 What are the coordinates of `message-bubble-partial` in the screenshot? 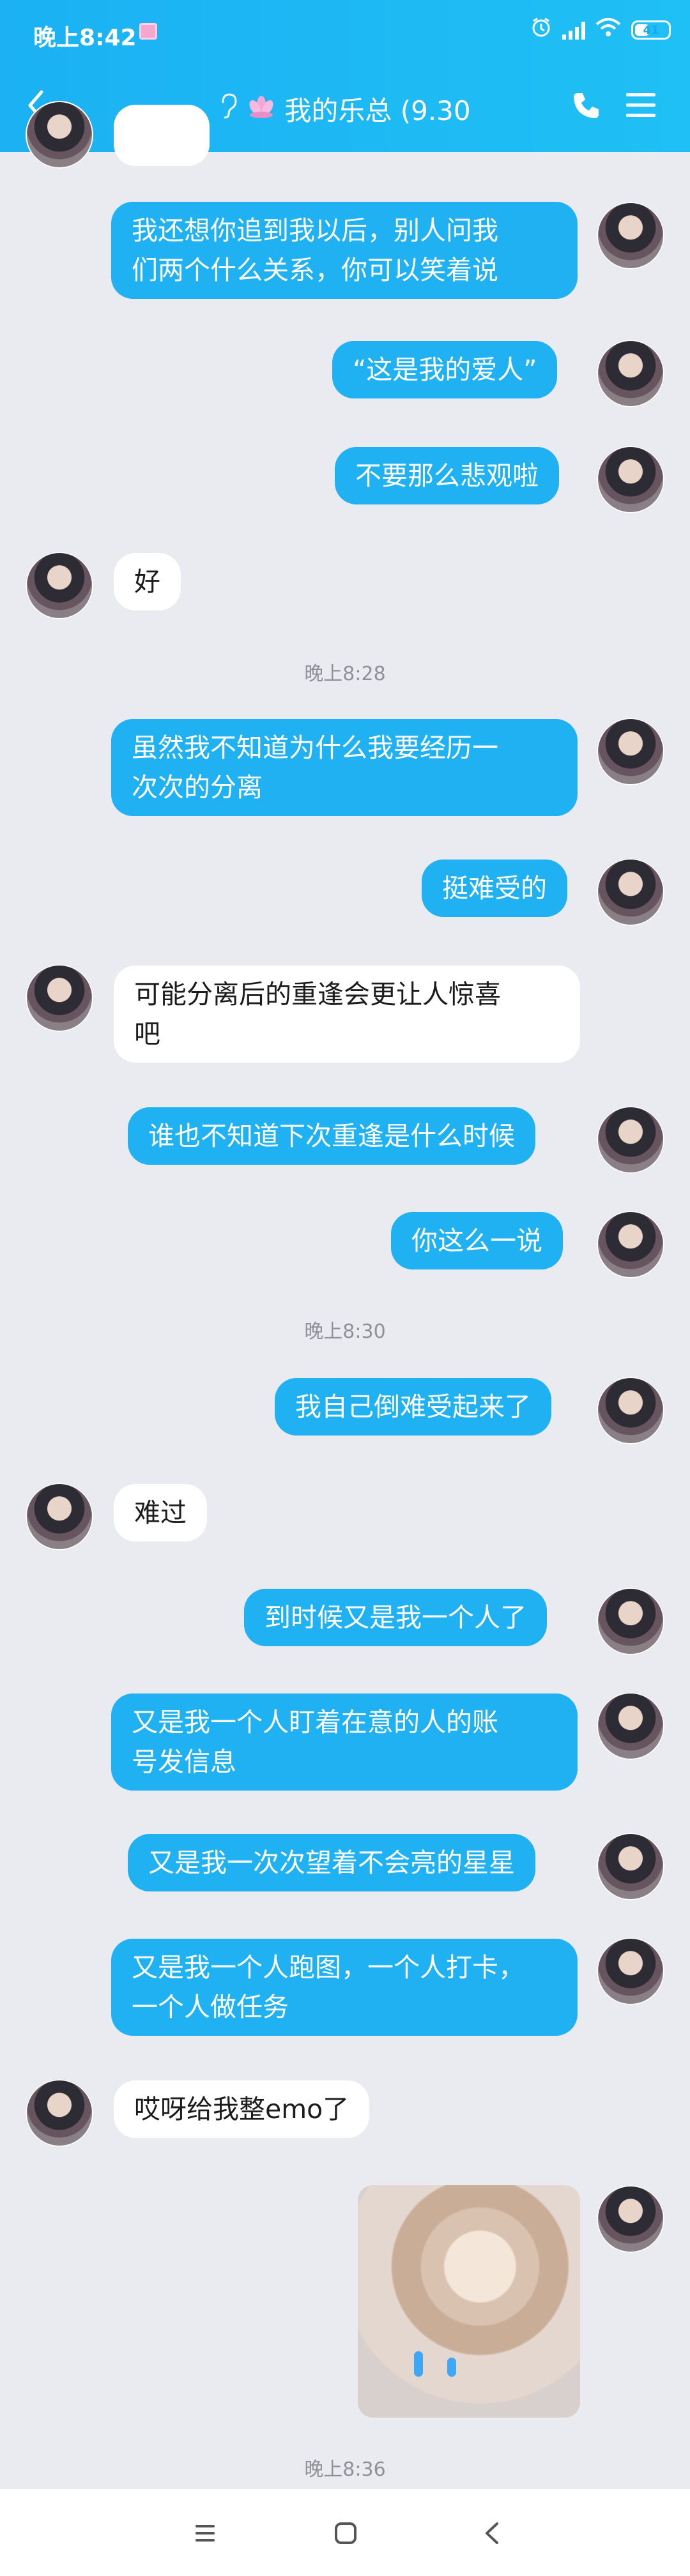 It's located at (162, 135).